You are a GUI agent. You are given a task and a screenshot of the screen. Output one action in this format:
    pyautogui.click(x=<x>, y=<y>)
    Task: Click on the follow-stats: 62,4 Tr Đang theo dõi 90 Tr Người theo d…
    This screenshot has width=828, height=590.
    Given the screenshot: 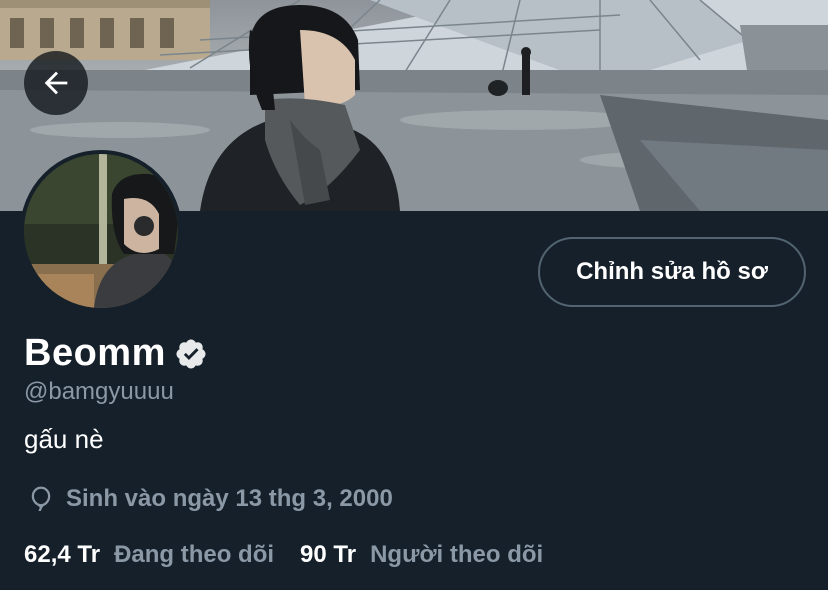 What is the action you would take?
    pyautogui.click(x=283, y=555)
    